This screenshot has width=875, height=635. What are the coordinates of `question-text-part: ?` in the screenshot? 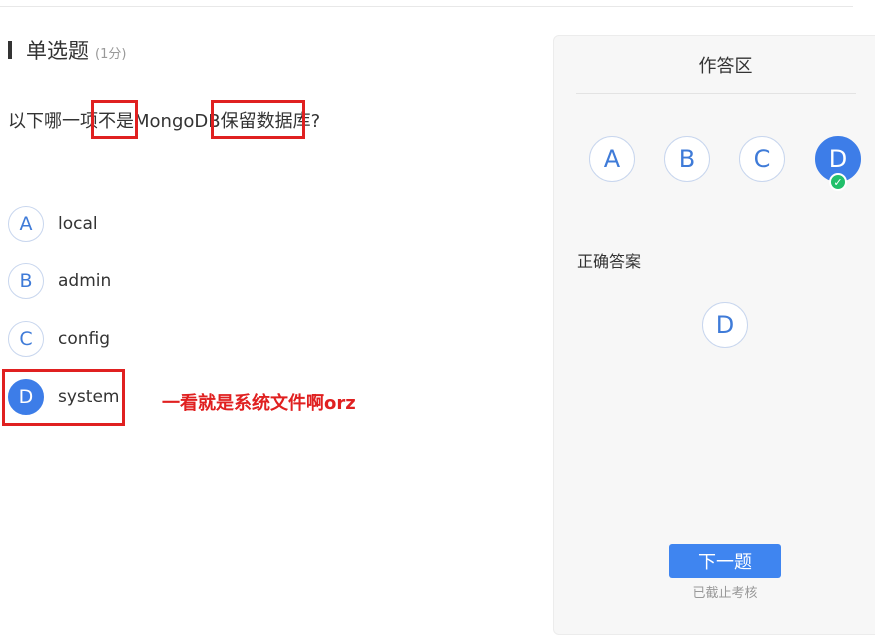 It's located at (315, 121).